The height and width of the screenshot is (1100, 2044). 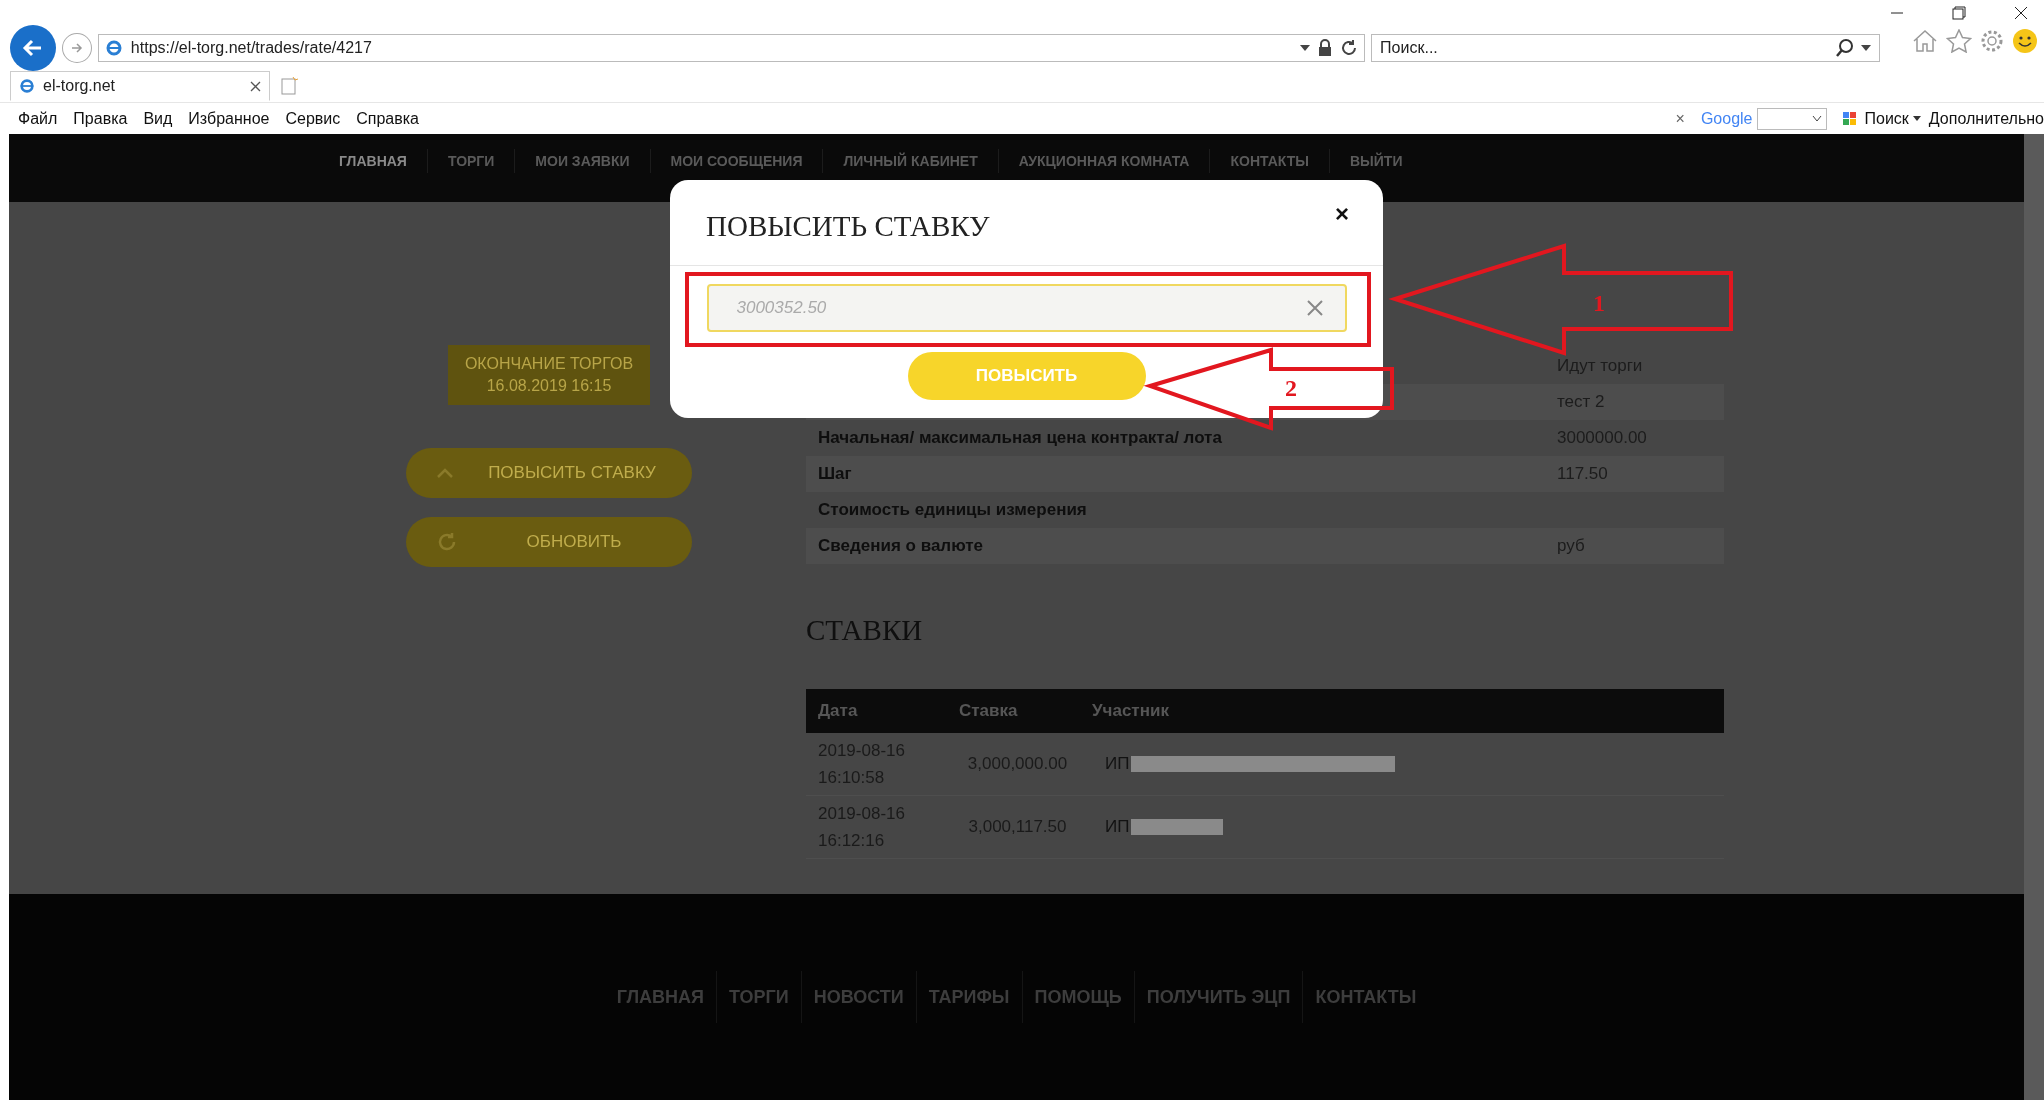 I want to click on menu-item: Сервис, so click(x=313, y=119).